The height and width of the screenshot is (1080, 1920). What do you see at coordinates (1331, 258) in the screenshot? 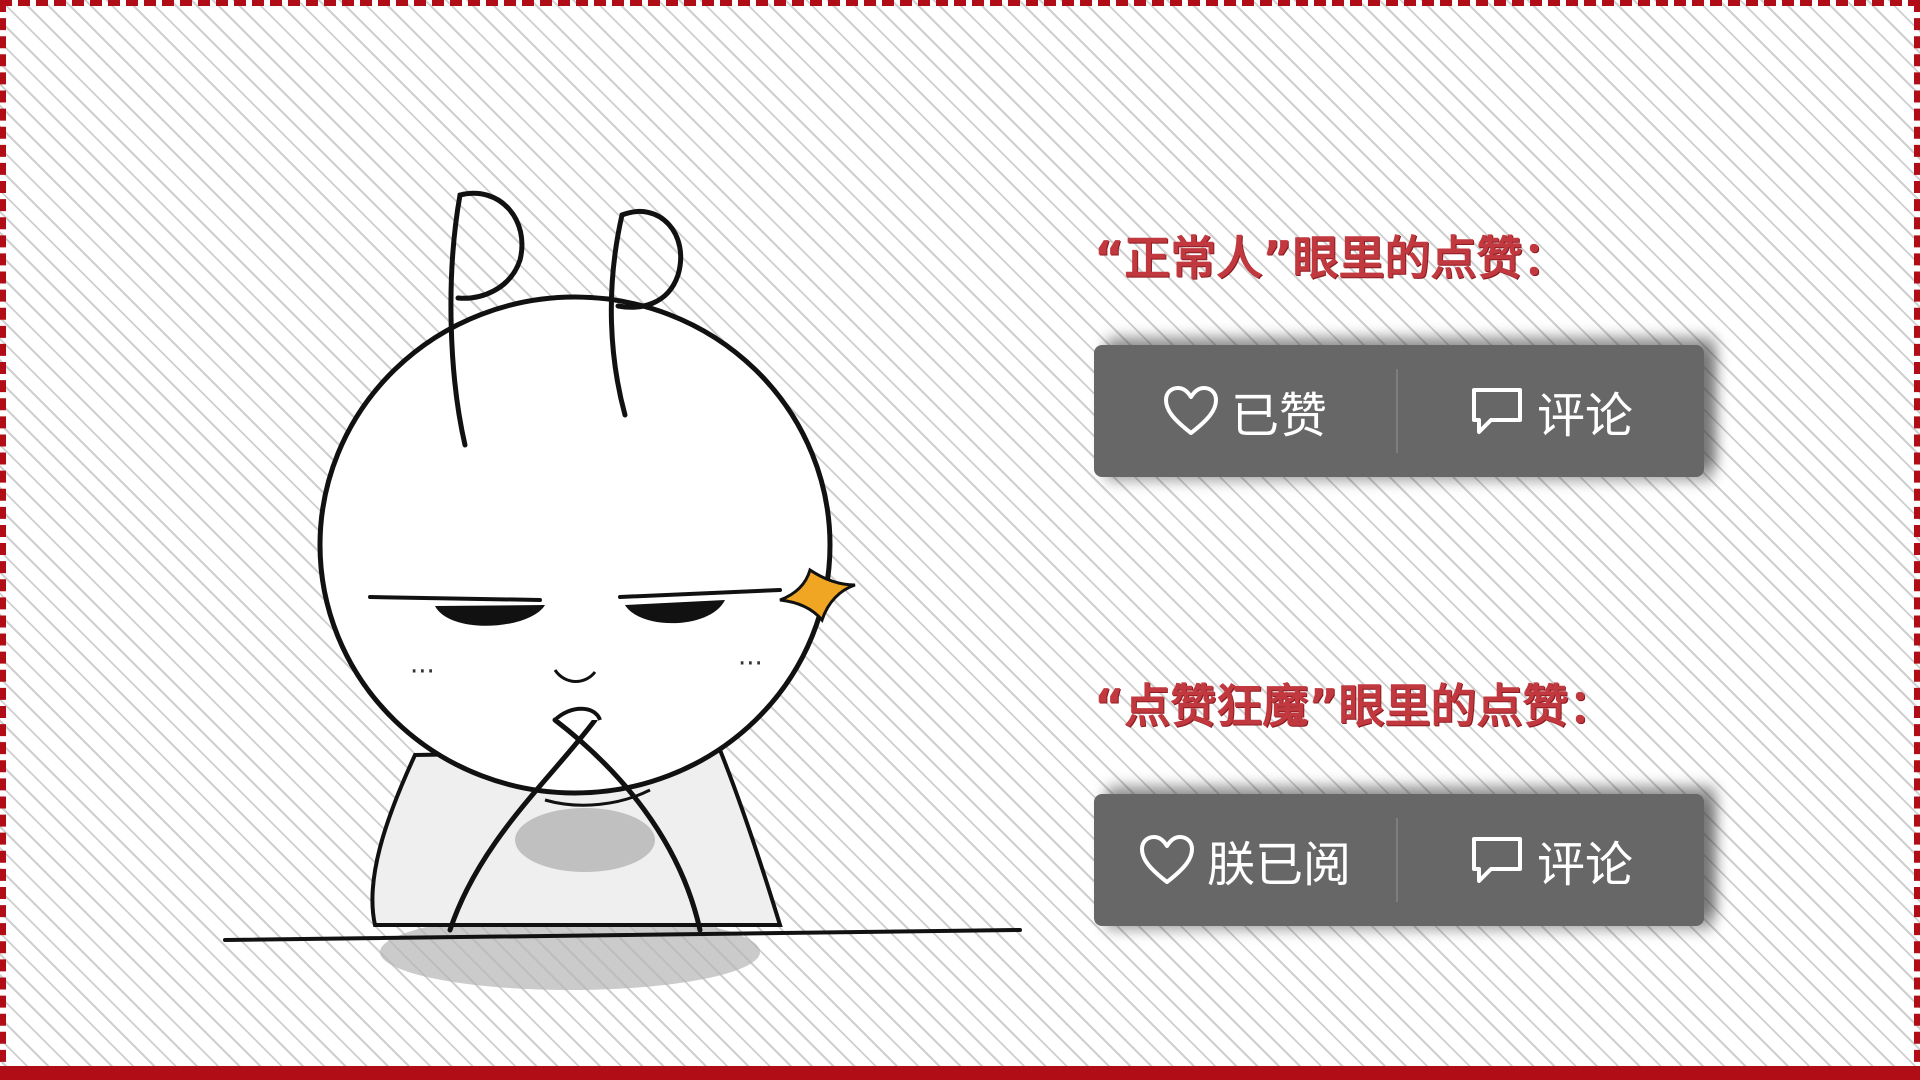
I see `normal-person-heading: “正常人”眼里的点赞：` at bounding box center [1331, 258].